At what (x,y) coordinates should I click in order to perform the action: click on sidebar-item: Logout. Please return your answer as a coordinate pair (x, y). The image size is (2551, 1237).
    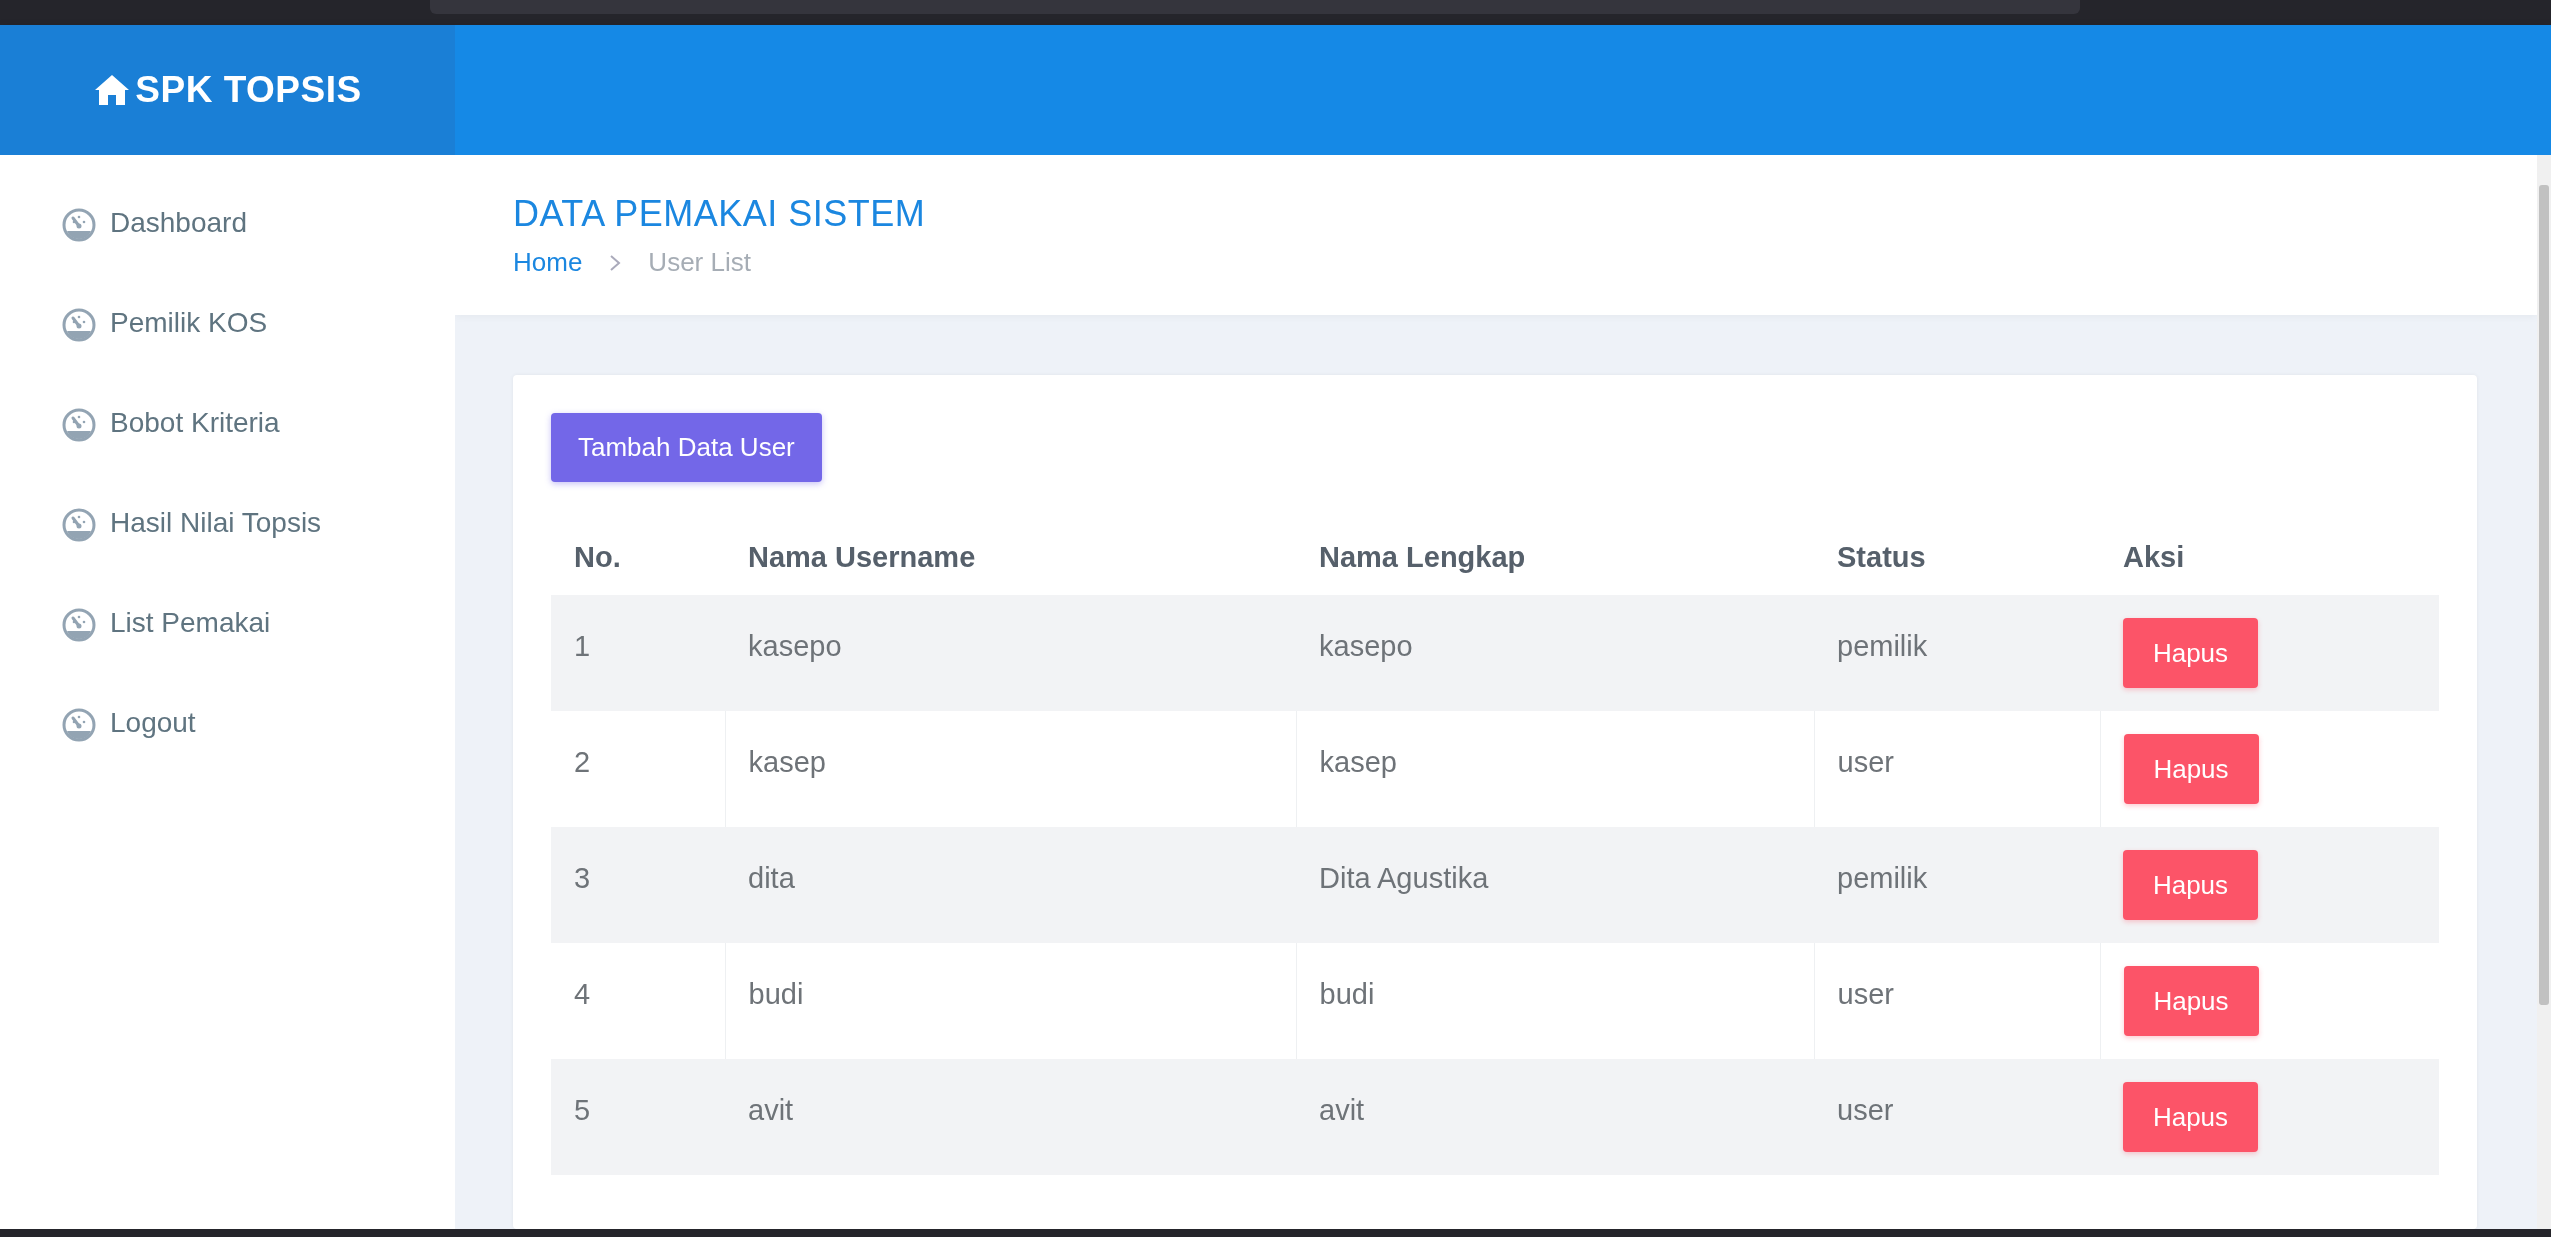
    Looking at the image, I should click on (227, 725).